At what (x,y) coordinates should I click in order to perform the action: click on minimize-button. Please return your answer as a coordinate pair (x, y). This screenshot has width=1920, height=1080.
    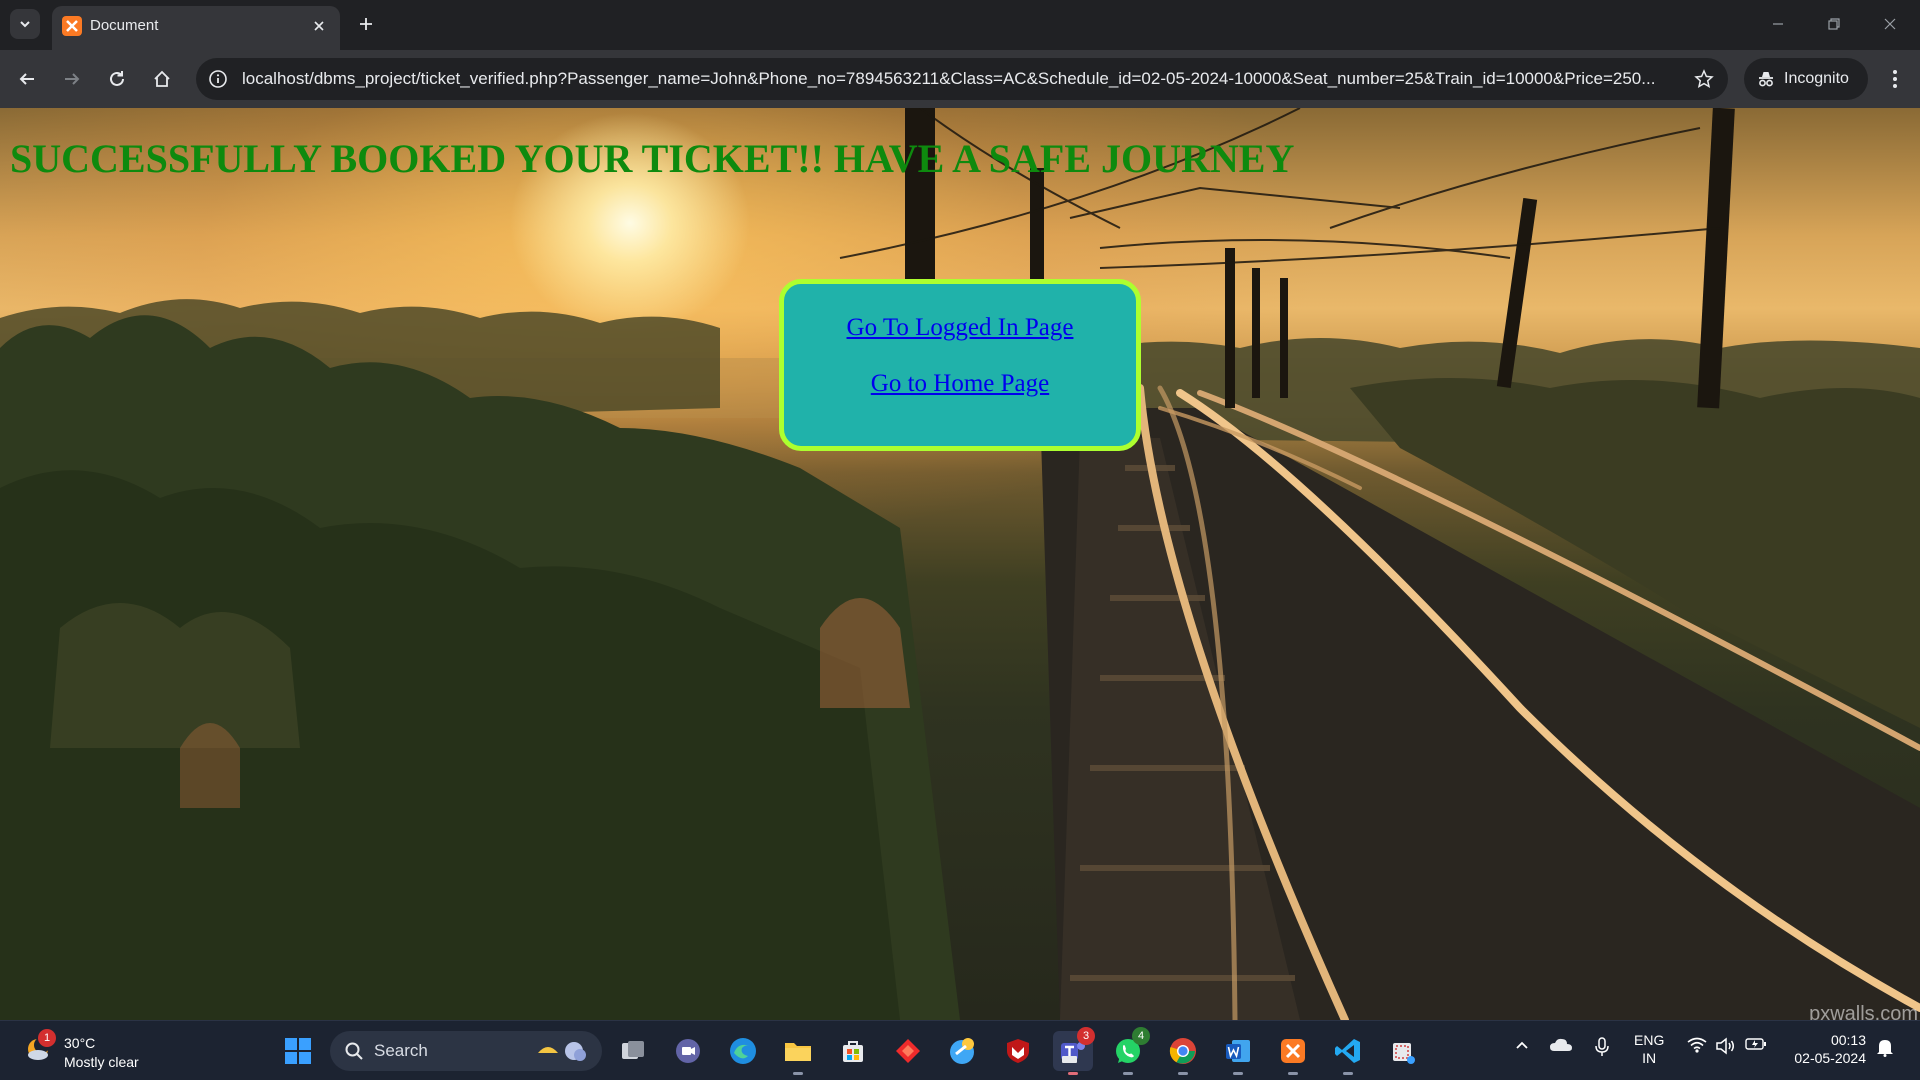
    Looking at the image, I should click on (1778, 24).